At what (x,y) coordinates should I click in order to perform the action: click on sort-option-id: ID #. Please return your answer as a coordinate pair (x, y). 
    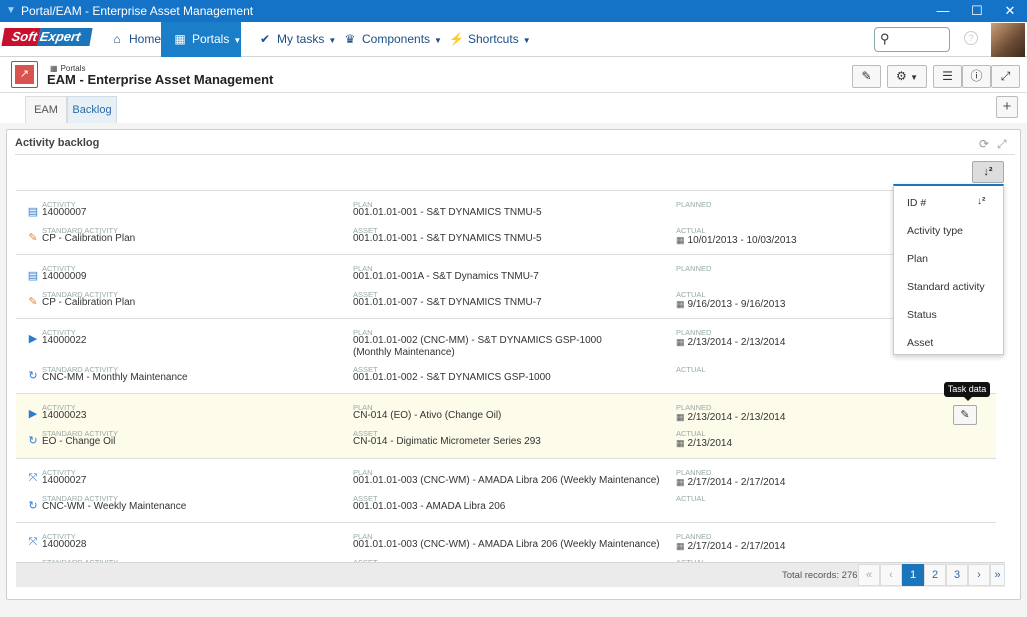
    Looking at the image, I should click on (916, 203).